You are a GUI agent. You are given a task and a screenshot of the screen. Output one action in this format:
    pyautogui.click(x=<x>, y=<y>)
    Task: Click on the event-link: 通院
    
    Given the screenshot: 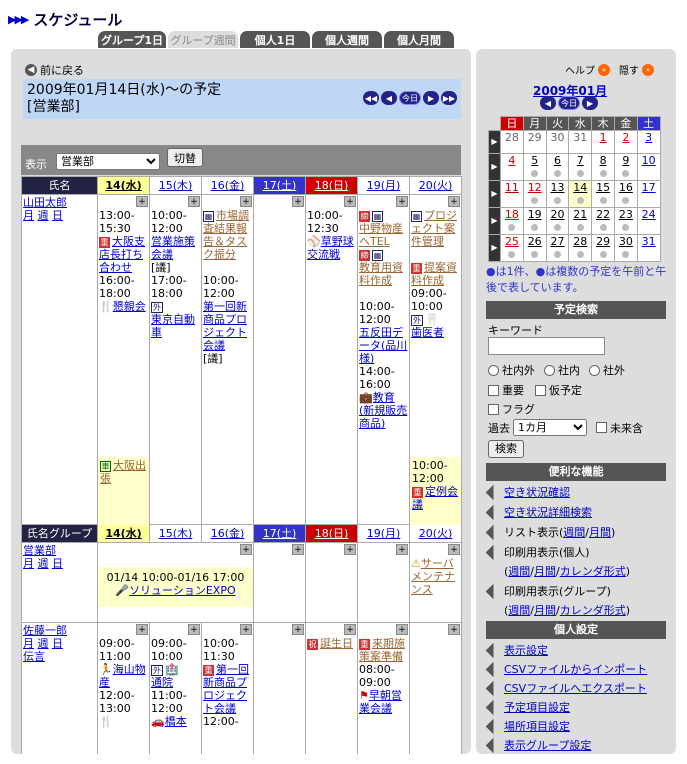 What is the action you would take?
    pyautogui.click(x=162, y=682)
    